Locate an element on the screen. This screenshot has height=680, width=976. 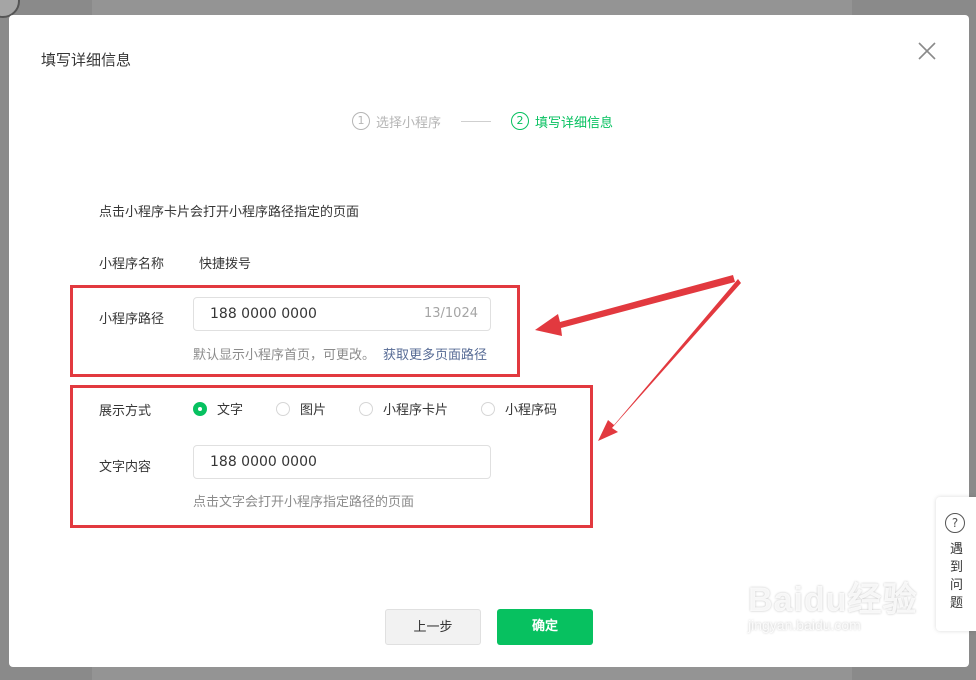
path-label: 小程序路径 is located at coordinates (132, 319).